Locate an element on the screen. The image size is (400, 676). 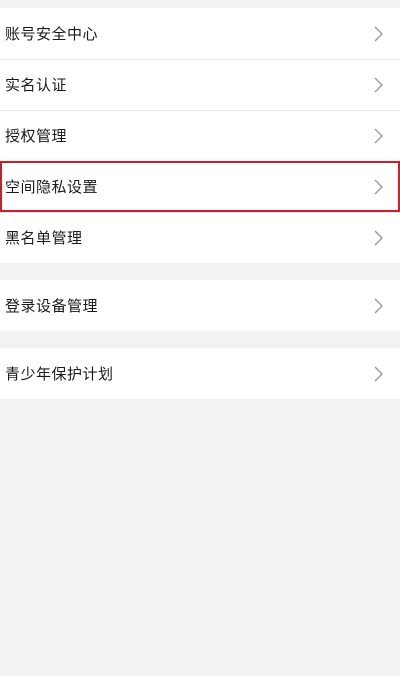
menu-item-authorization-management: 授权管理 is located at coordinates (200, 135).